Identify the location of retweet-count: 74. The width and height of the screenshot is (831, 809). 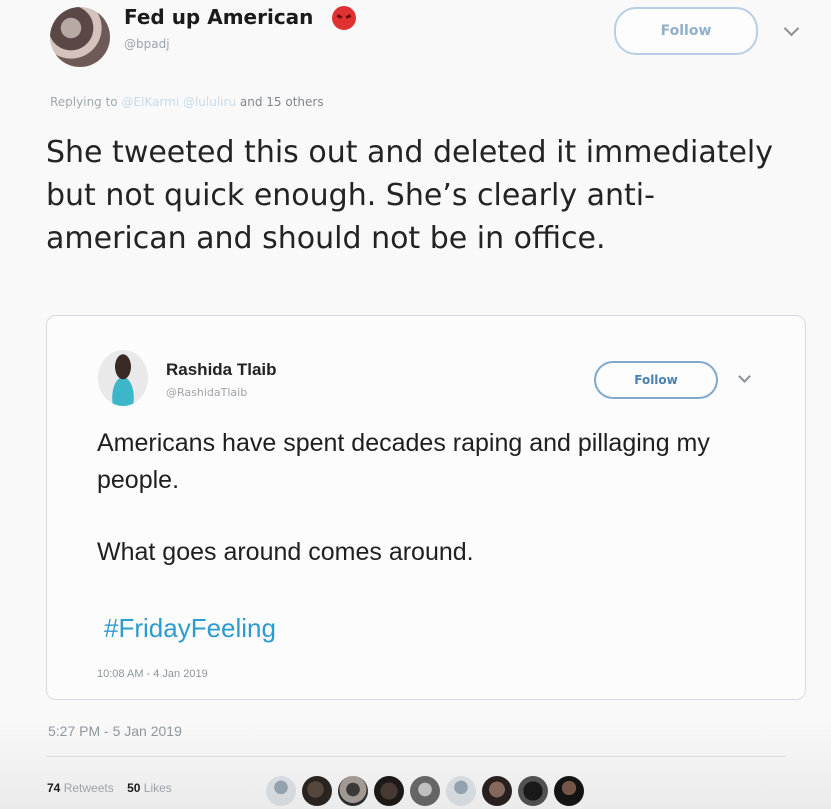
(53, 788).